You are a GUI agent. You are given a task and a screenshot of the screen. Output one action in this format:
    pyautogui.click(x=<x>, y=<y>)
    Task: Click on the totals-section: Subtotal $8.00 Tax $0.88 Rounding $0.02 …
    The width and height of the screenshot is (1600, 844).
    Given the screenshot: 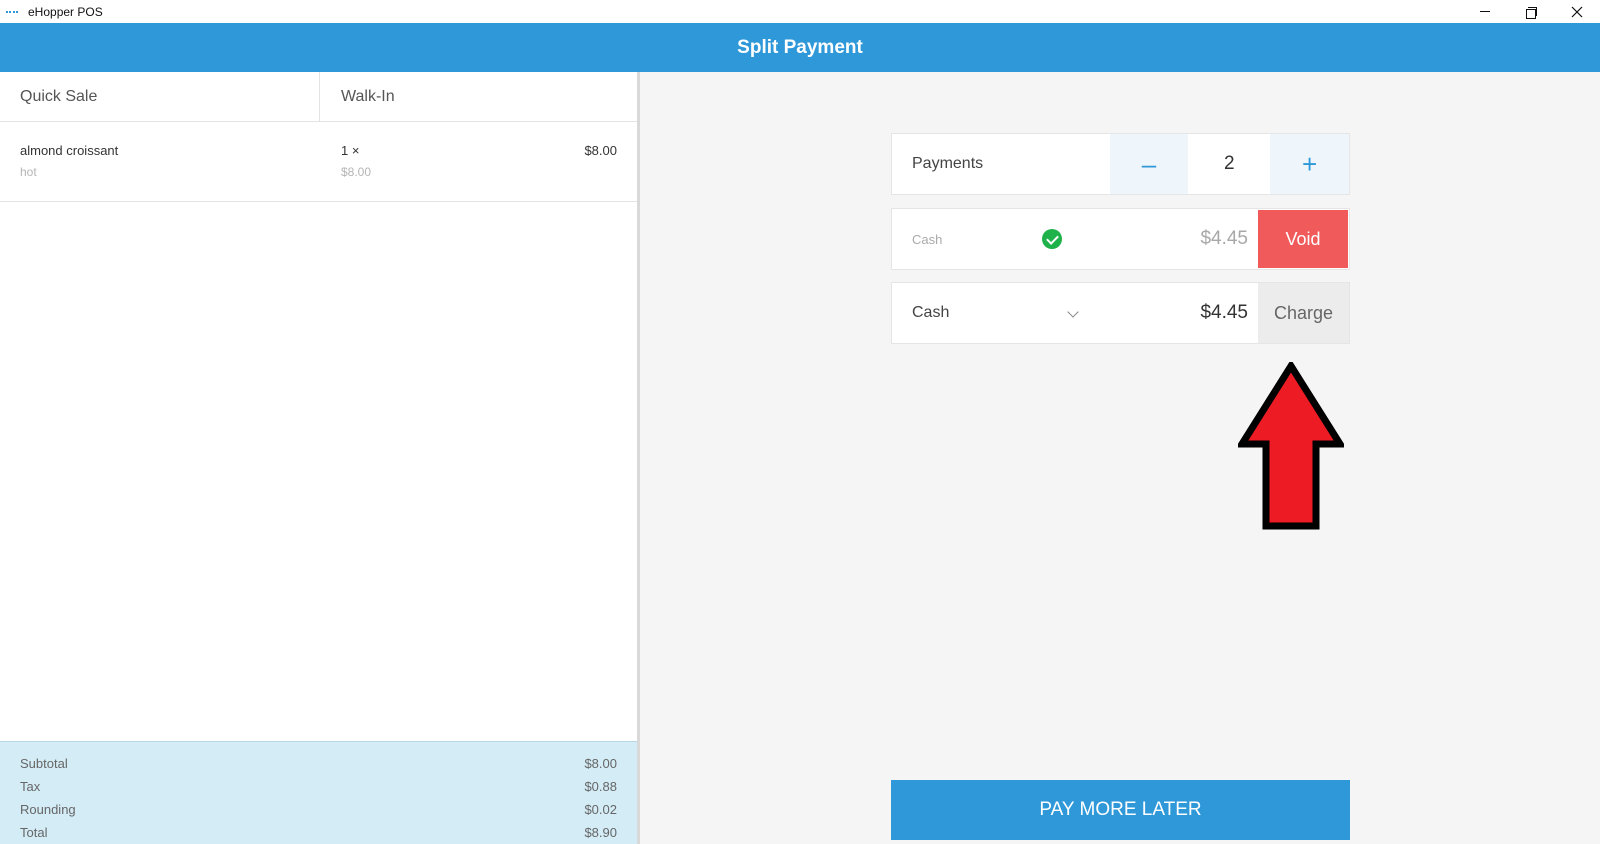 What is the action you would take?
    pyautogui.click(x=318, y=792)
    